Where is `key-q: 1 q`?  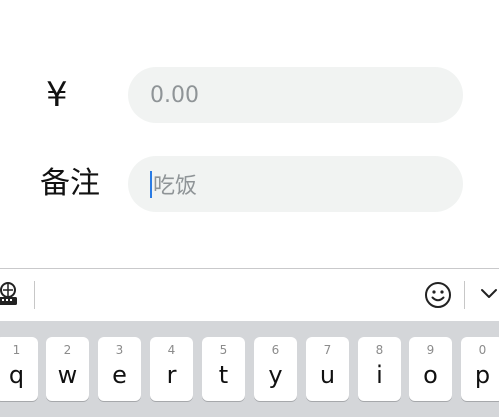
key-q: 1 q is located at coordinates (19, 369).